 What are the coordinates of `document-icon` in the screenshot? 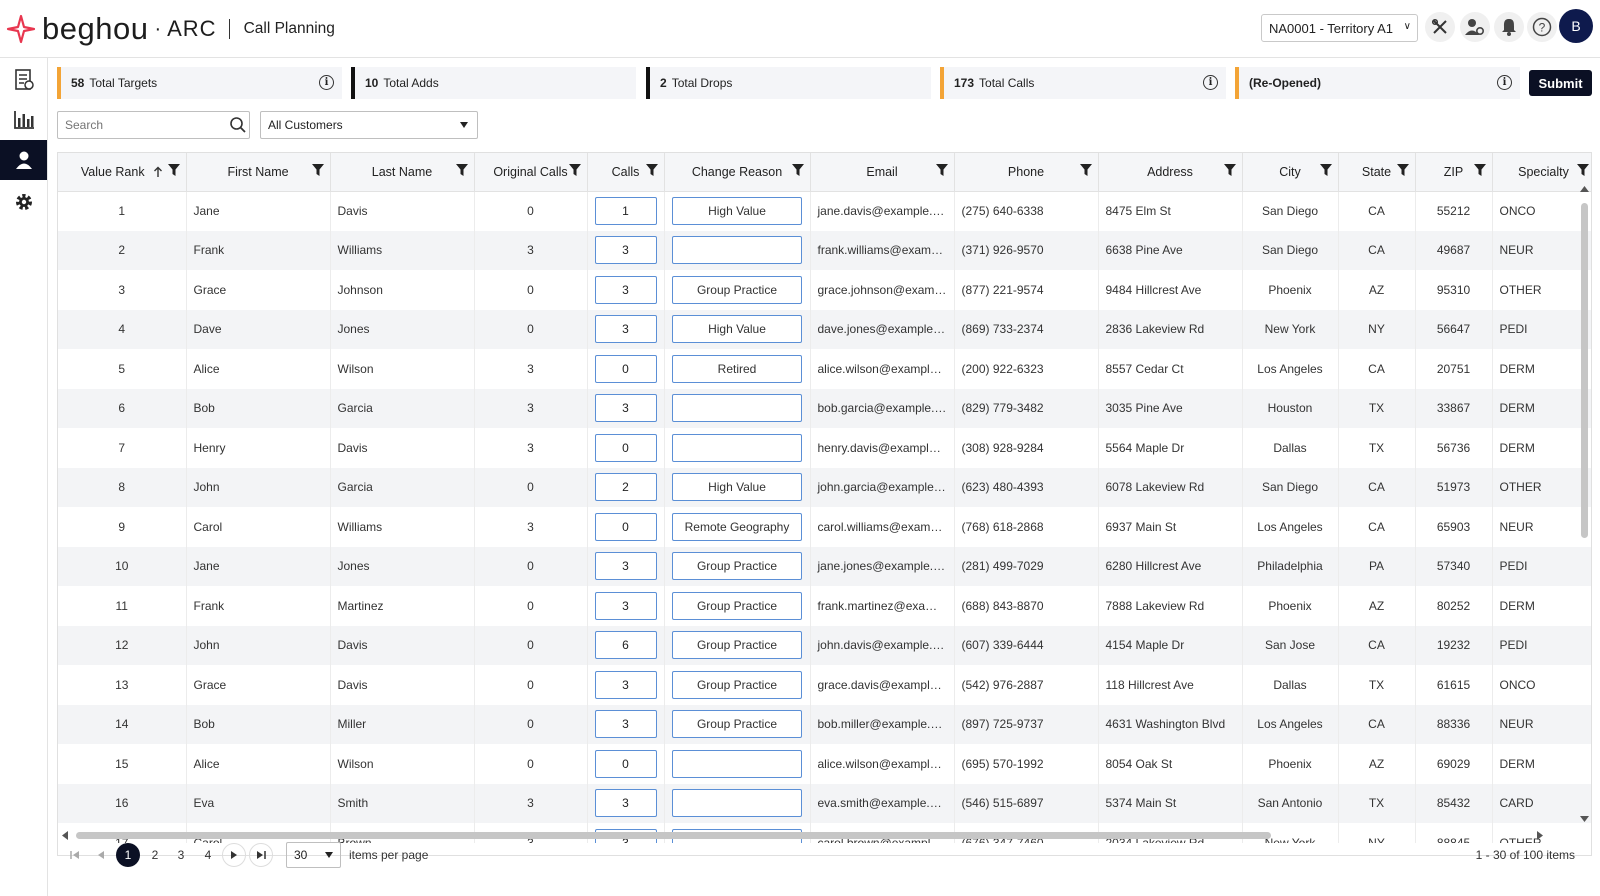 It's located at (23, 80).